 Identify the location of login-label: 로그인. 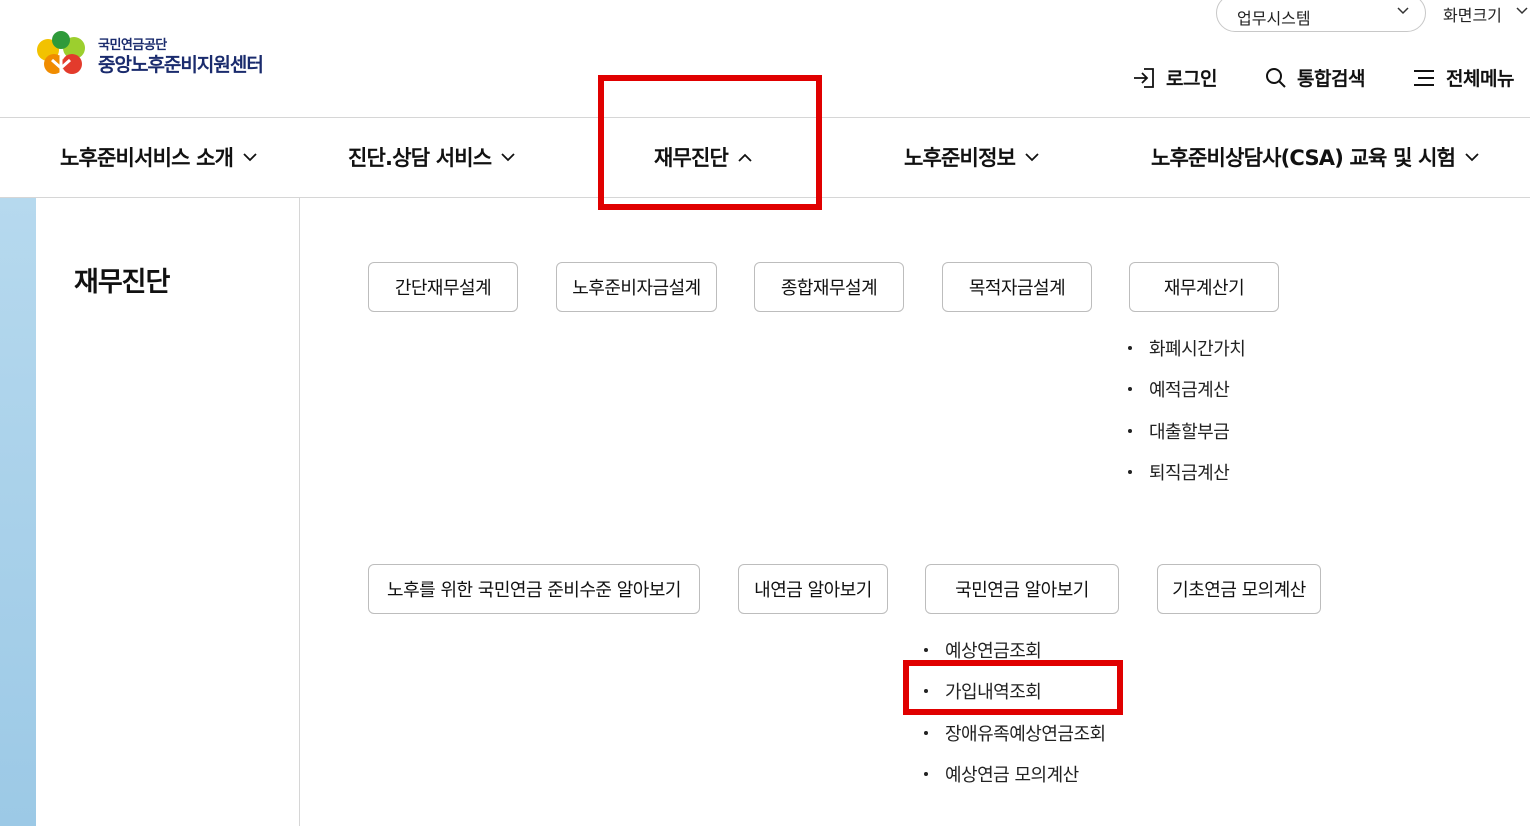
(1191, 79).